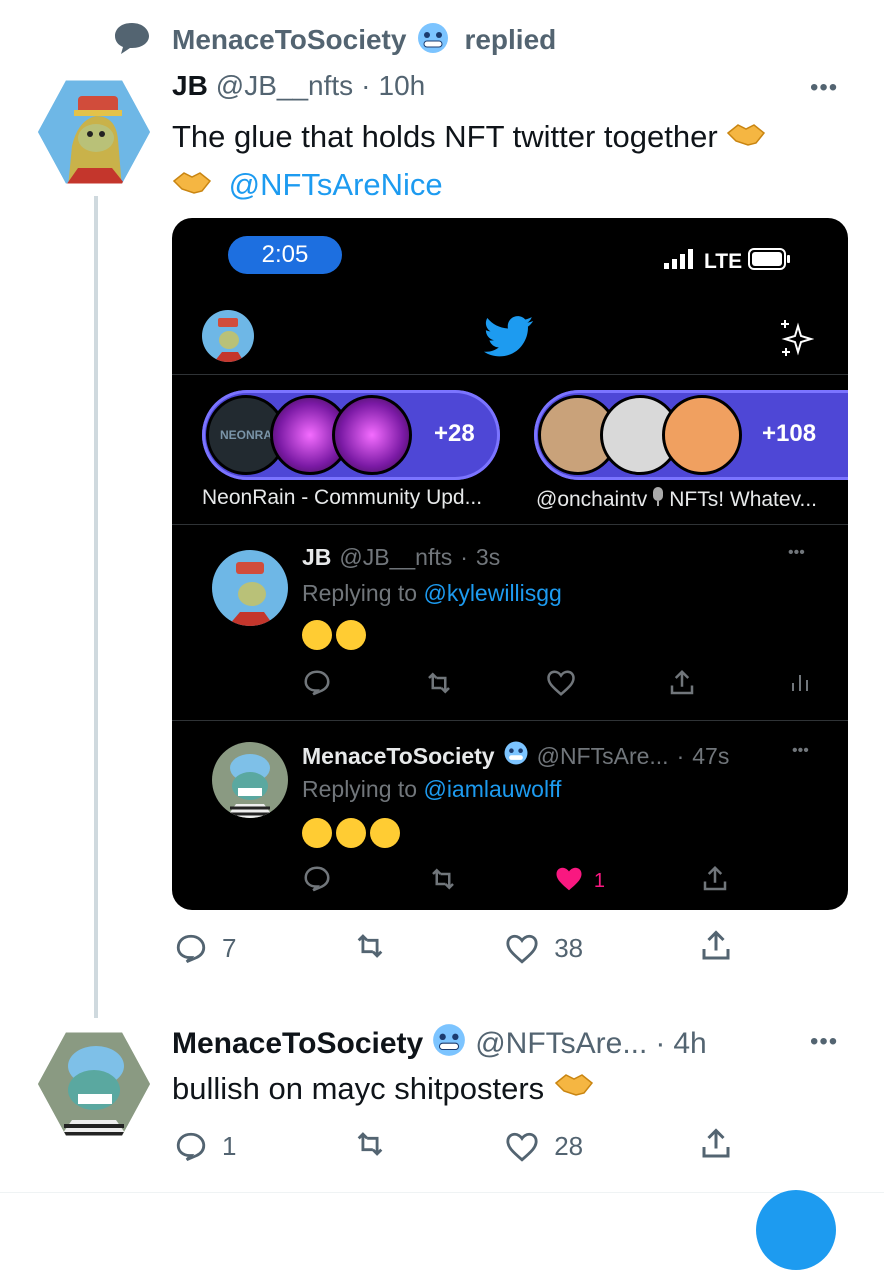  What do you see at coordinates (229, 948) in the screenshot?
I see `reply-count: 7` at bounding box center [229, 948].